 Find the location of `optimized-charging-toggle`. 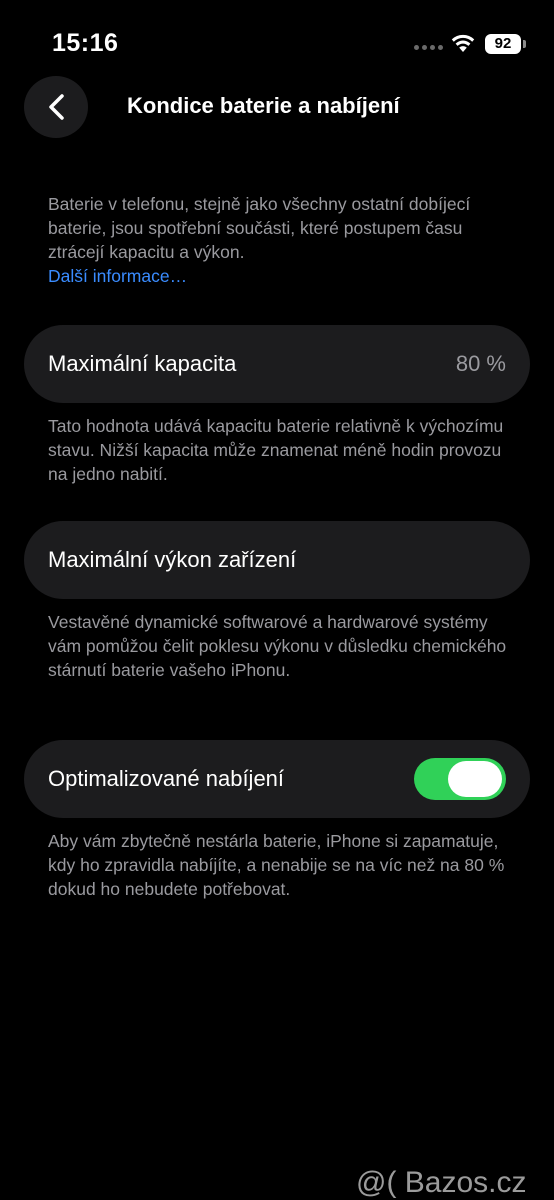

optimized-charging-toggle is located at coordinates (460, 779).